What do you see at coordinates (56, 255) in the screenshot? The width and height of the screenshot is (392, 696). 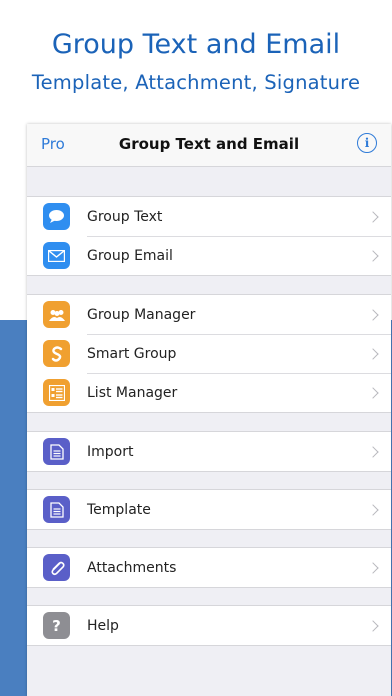 I see `envelope-icon` at bounding box center [56, 255].